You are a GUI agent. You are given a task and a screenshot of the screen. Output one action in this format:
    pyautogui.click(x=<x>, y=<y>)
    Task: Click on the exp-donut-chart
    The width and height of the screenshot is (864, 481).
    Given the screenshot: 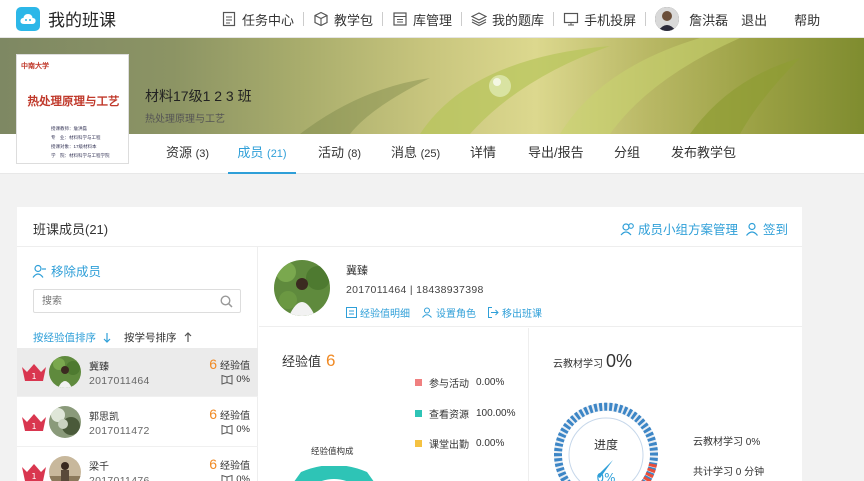 What is the action you would take?
    pyautogui.click(x=334, y=473)
    